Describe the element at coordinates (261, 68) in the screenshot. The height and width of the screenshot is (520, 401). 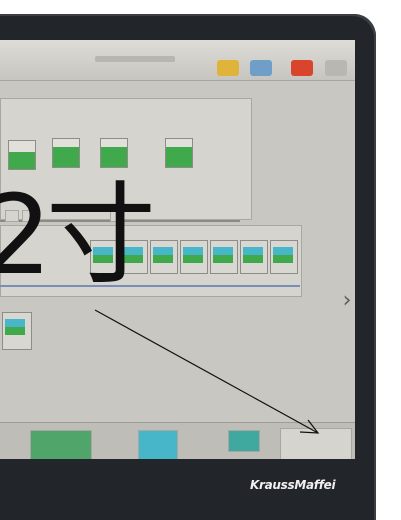
I see `blue-tool-icon` at that location.